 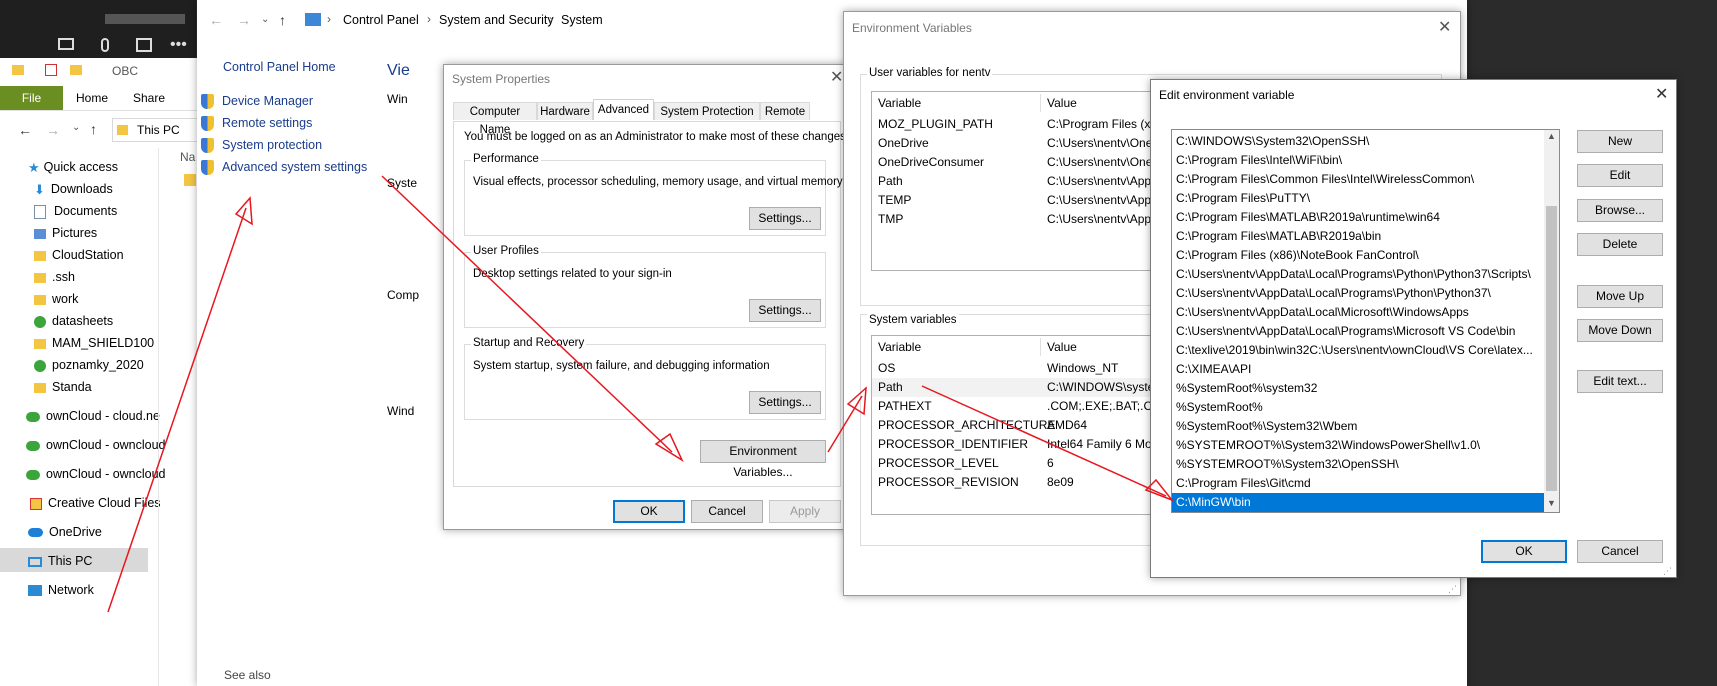 What do you see at coordinates (669, 447) in the screenshot?
I see `annotation-arrow-2-head` at bounding box center [669, 447].